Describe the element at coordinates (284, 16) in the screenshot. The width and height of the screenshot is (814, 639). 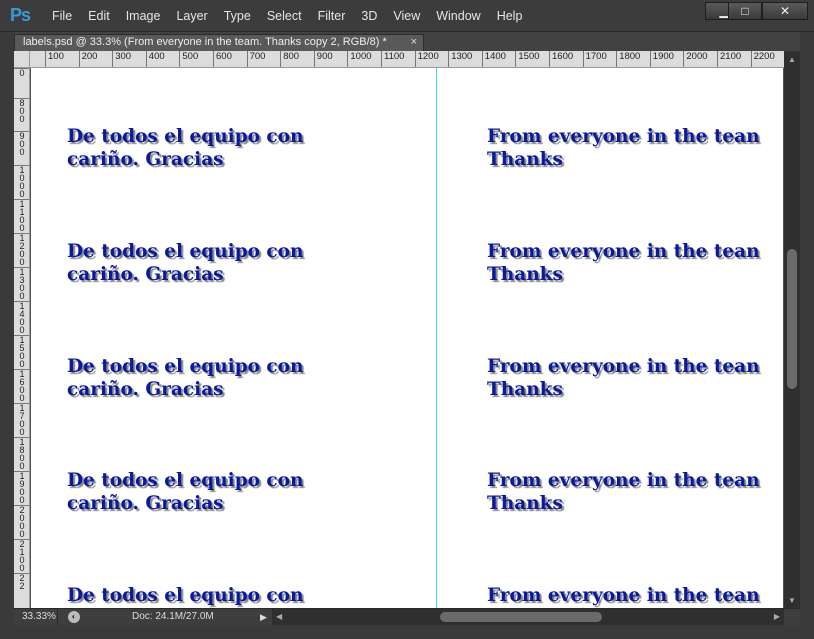
I see `menu-select: Select` at that location.